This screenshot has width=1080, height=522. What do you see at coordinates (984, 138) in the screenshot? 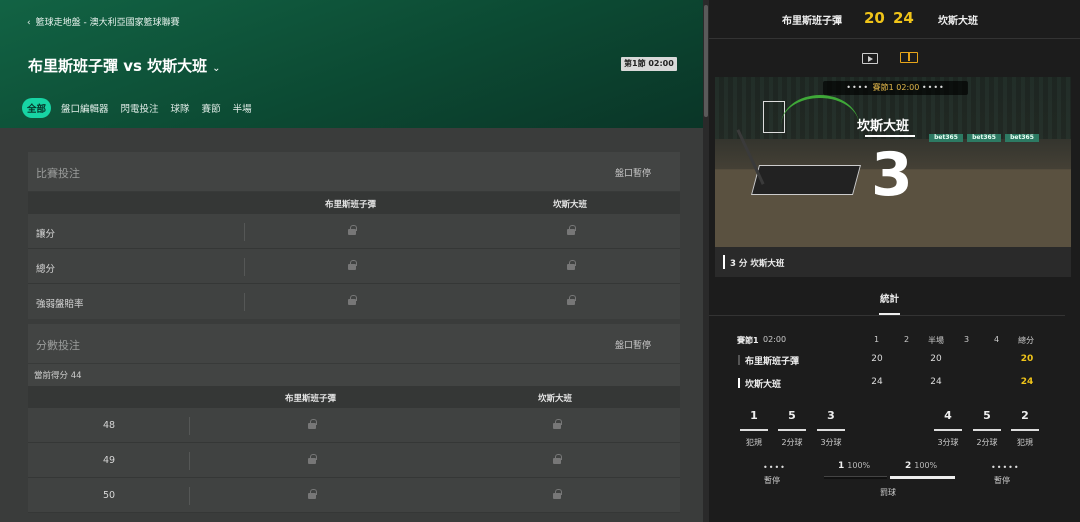
I see `ad-board: bet365` at bounding box center [984, 138].